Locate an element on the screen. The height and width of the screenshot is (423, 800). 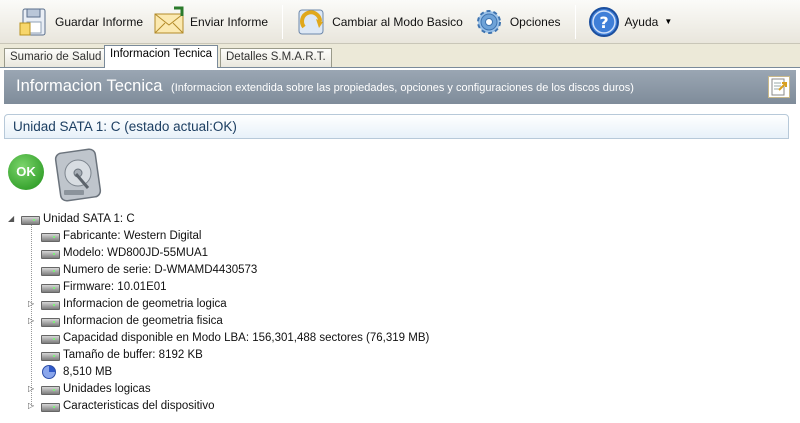
save-report-label: Guardar Informe is located at coordinates (99, 21).